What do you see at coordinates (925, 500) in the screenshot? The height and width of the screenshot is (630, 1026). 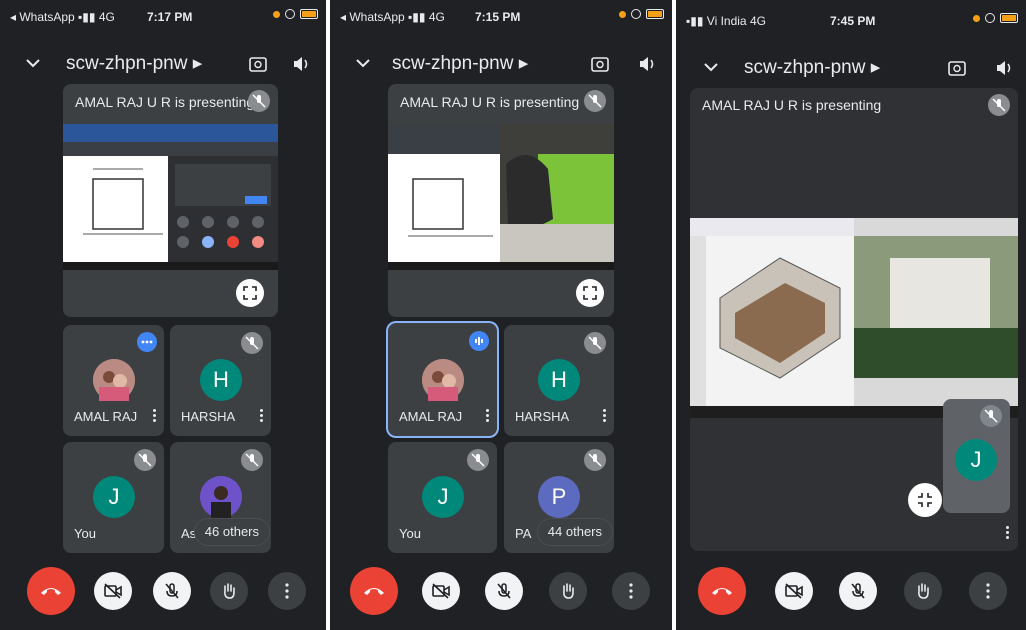 I see `exit-fullscreen-button` at bounding box center [925, 500].